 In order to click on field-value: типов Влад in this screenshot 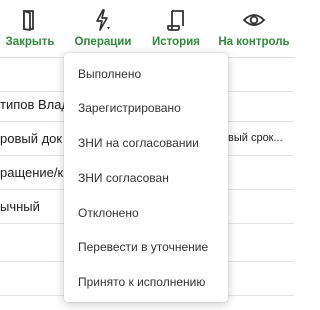, I will do `click(32, 104)`.